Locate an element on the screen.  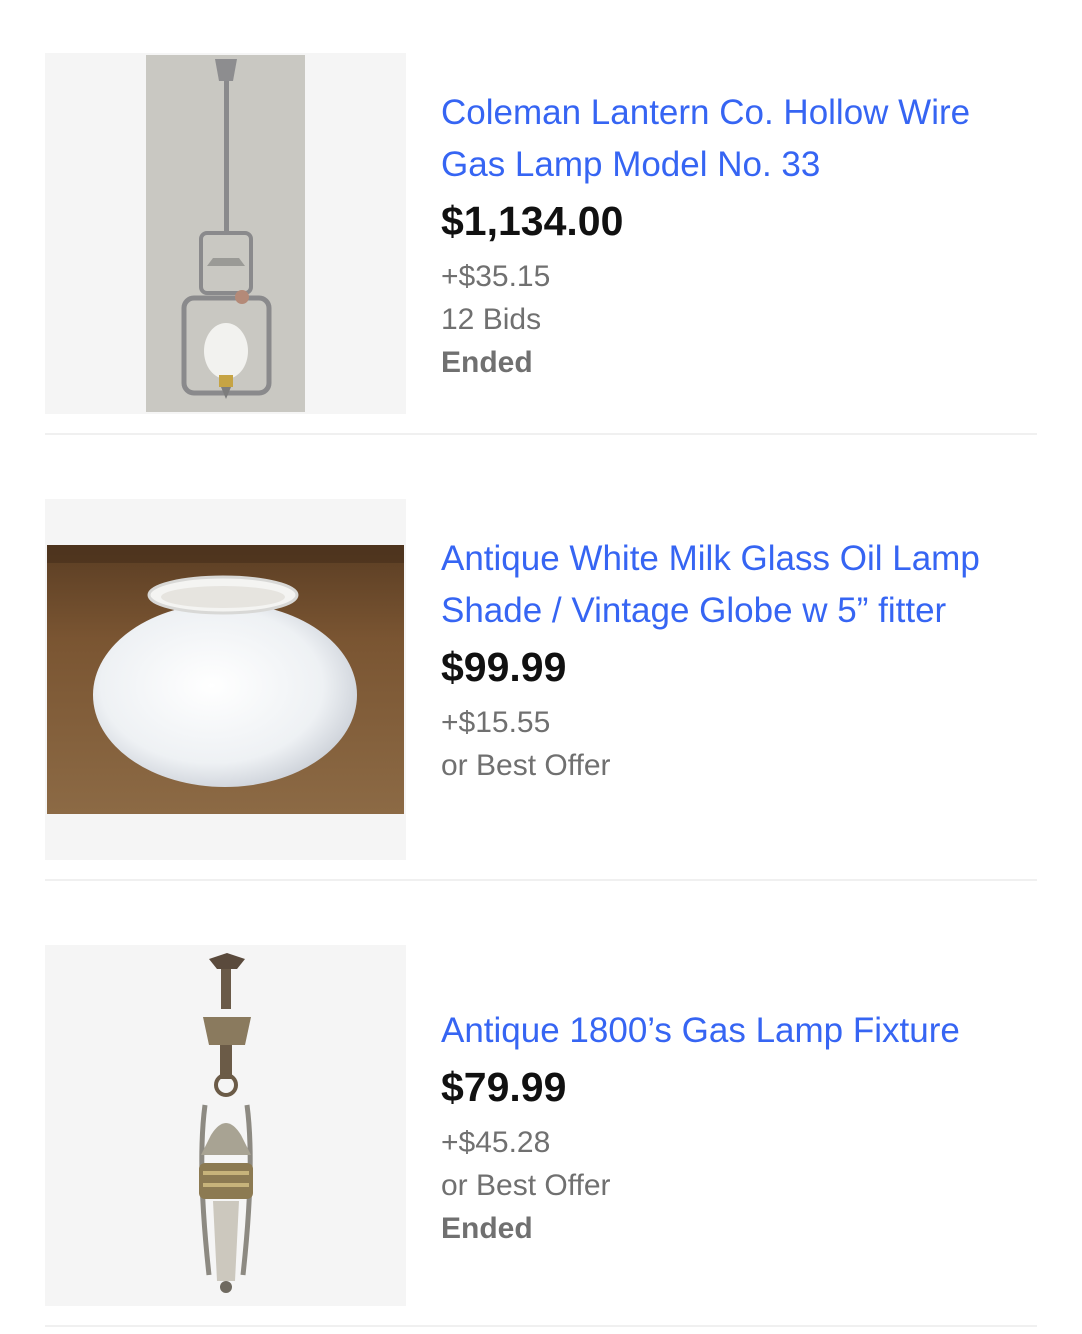
item-shipping: +$35.15 is located at coordinates (496, 276).